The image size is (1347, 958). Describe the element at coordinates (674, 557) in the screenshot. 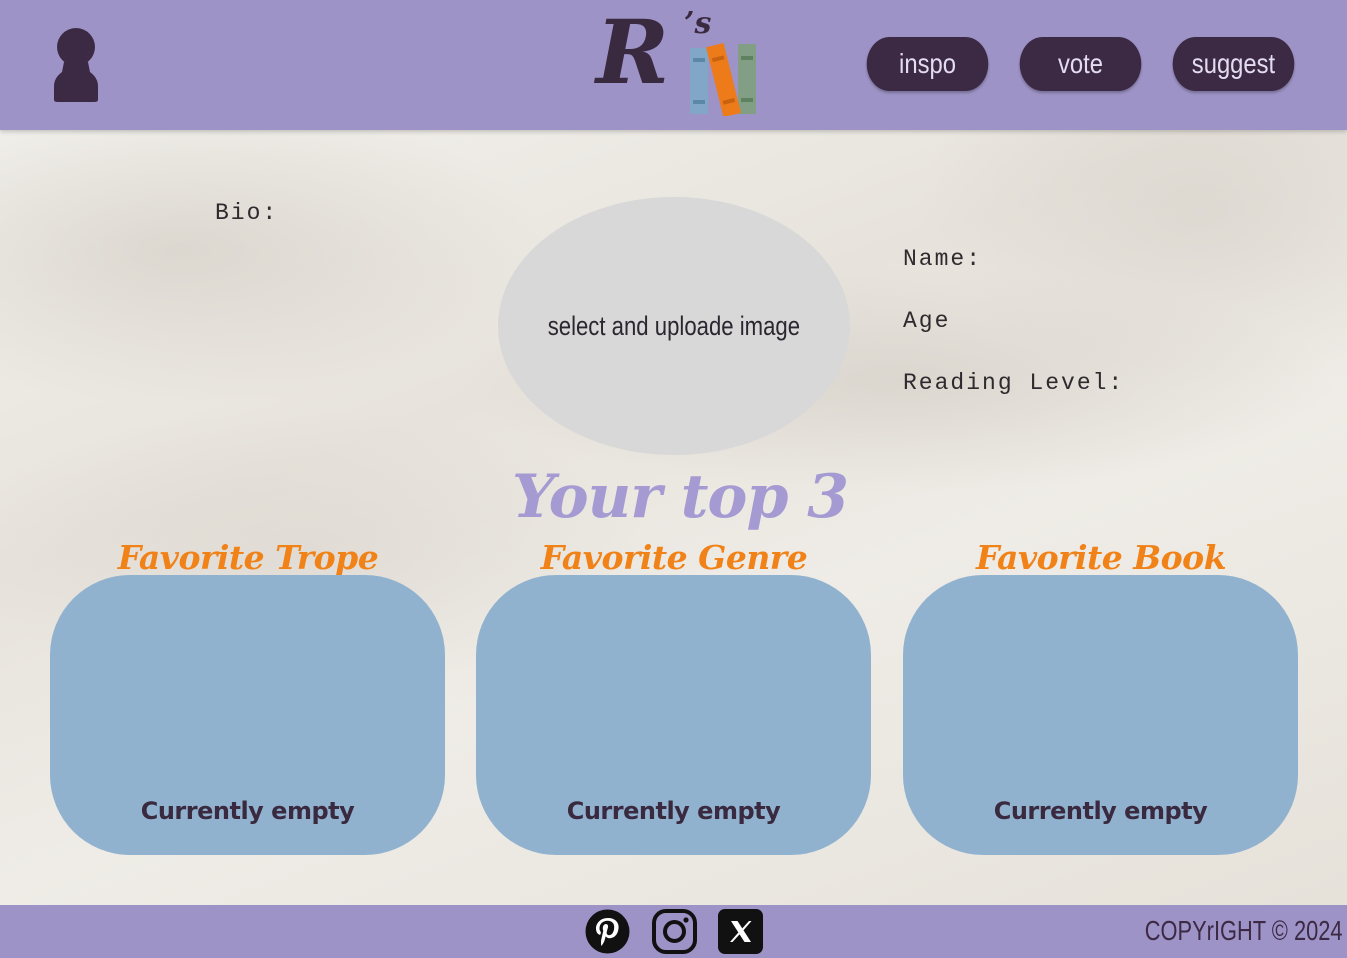

I see `favorite-genre-heading: Favorite Genre` at that location.